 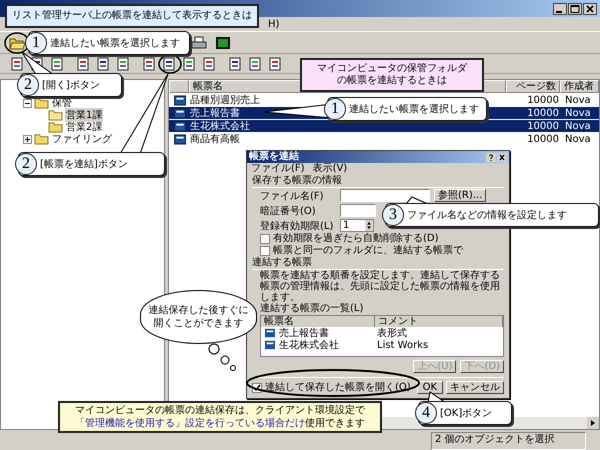 I want to click on help-icon, so click(x=491, y=157).